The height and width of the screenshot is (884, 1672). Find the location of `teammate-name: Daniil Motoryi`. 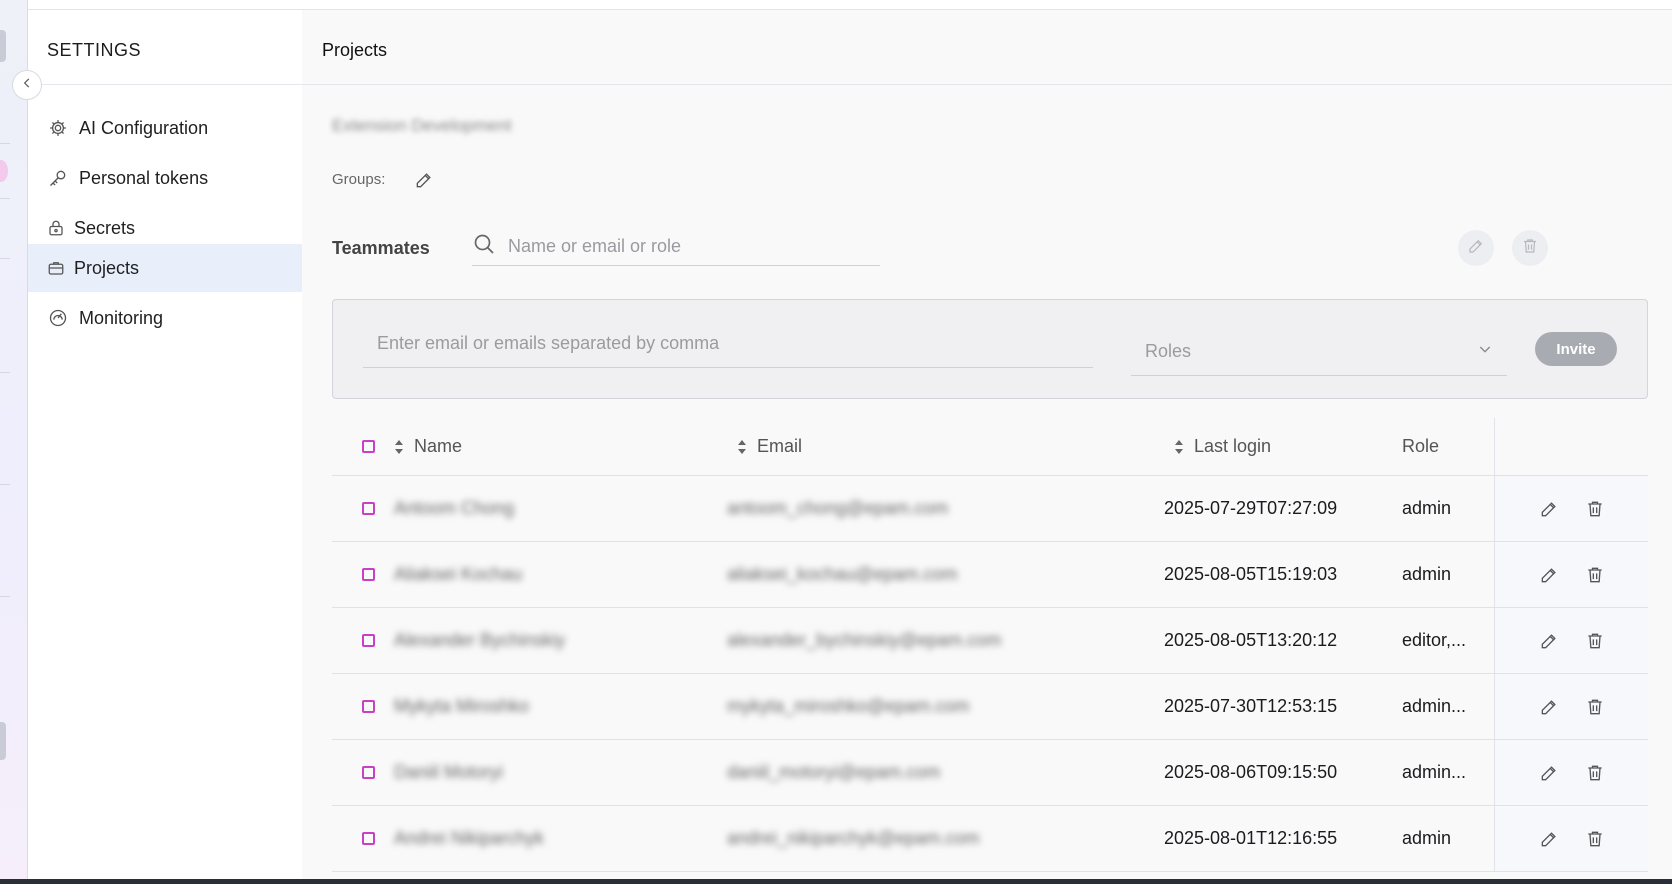

teammate-name: Daniil Motoryi is located at coordinates (449, 772).